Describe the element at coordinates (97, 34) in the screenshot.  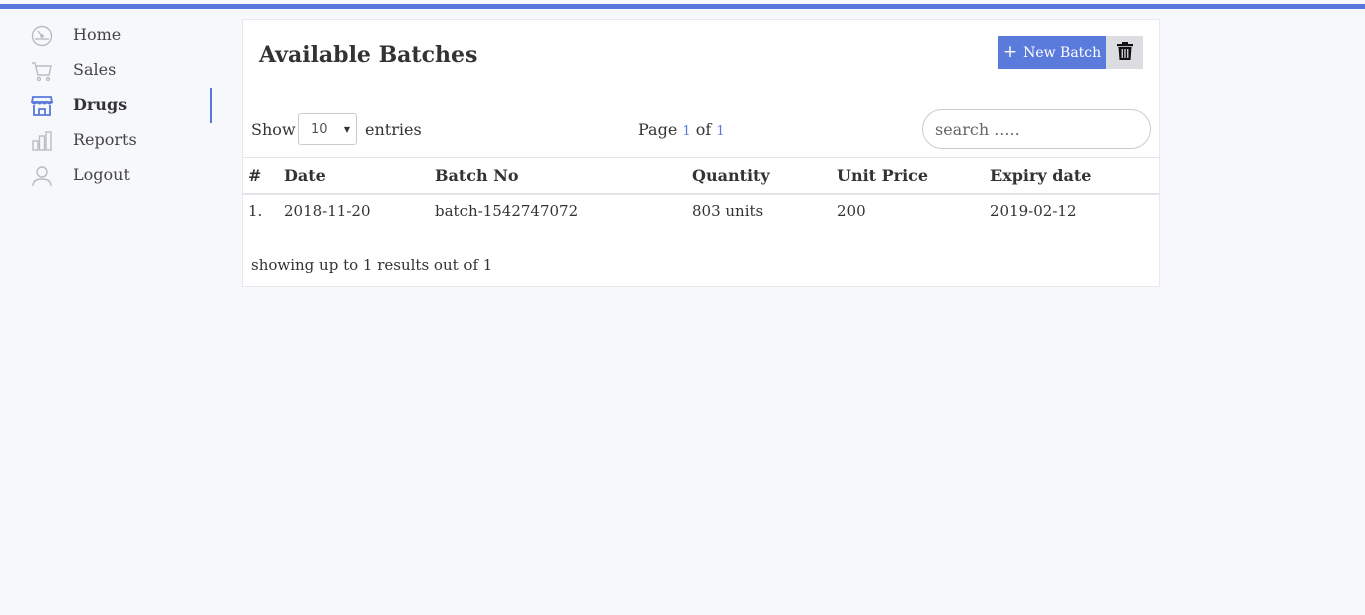
I see `sidebar-item-label: Home` at that location.